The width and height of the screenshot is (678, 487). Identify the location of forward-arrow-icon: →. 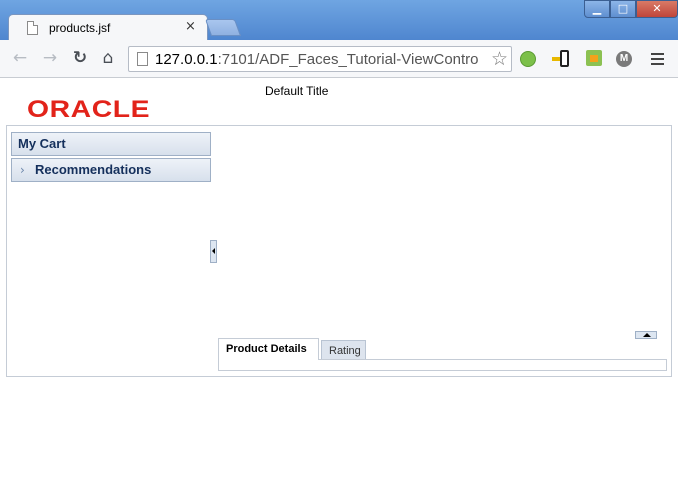
(50, 58).